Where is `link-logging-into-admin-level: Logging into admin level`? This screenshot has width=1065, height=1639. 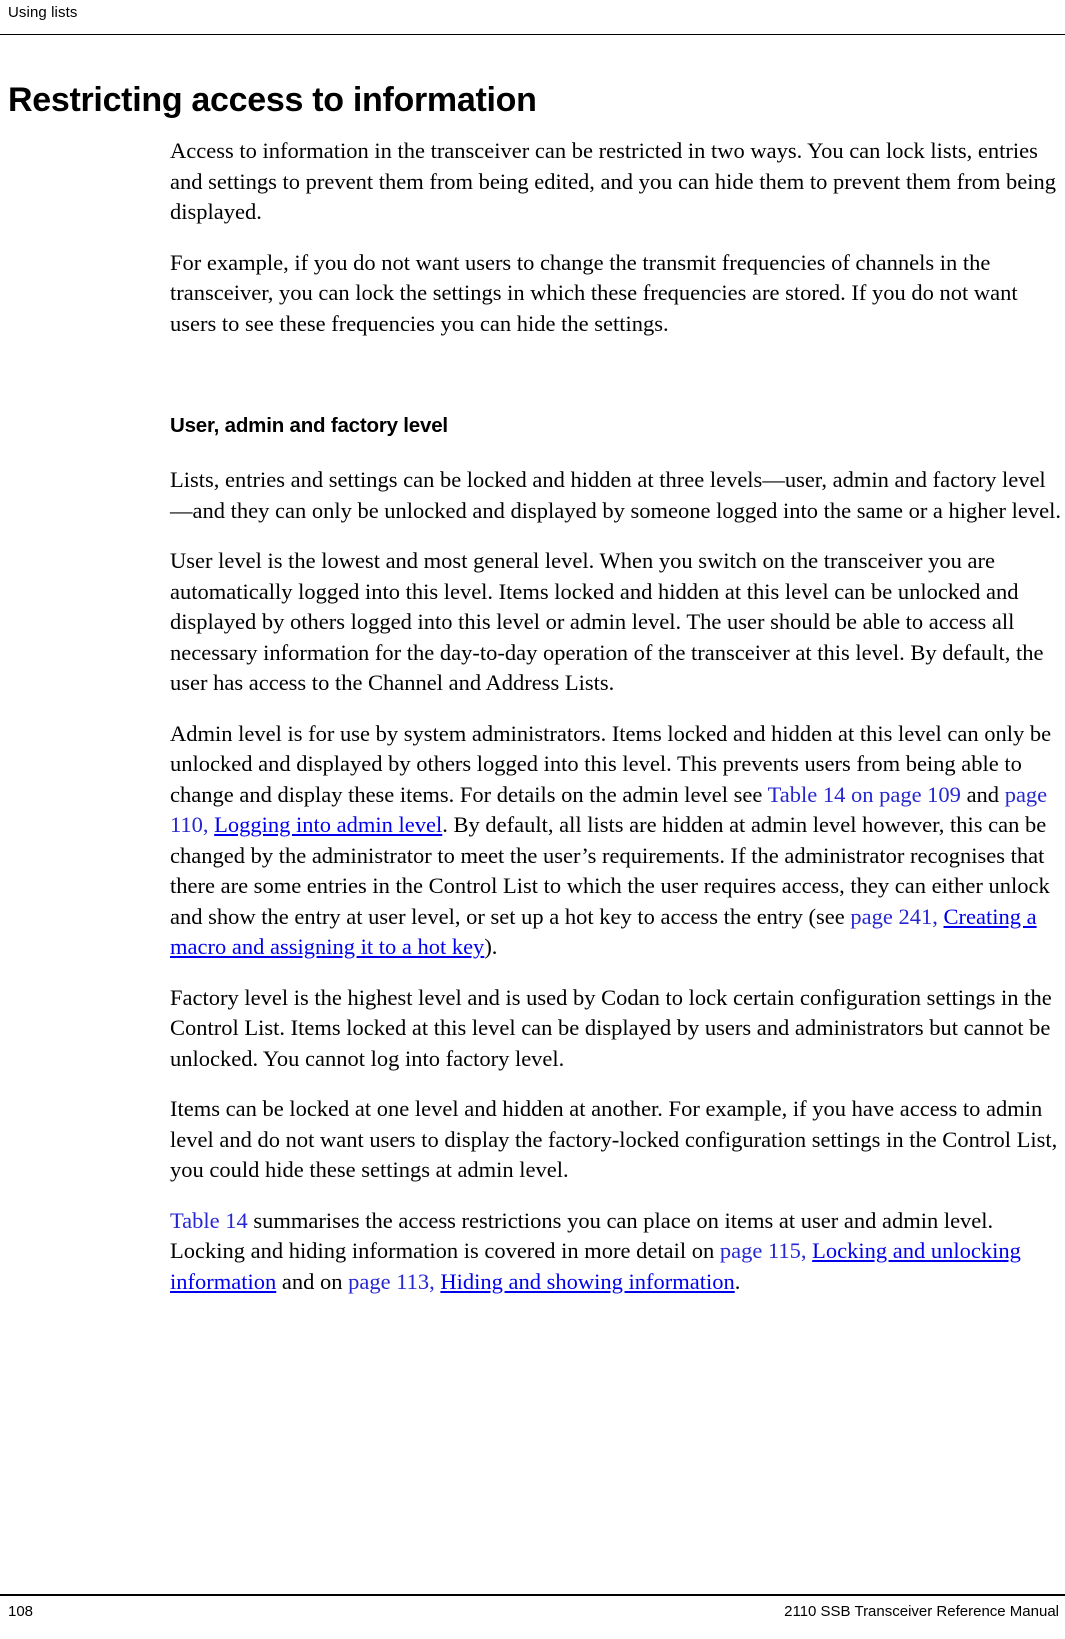 link-logging-into-admin-level: Logging into admin level is located at coordinates (328, 824).